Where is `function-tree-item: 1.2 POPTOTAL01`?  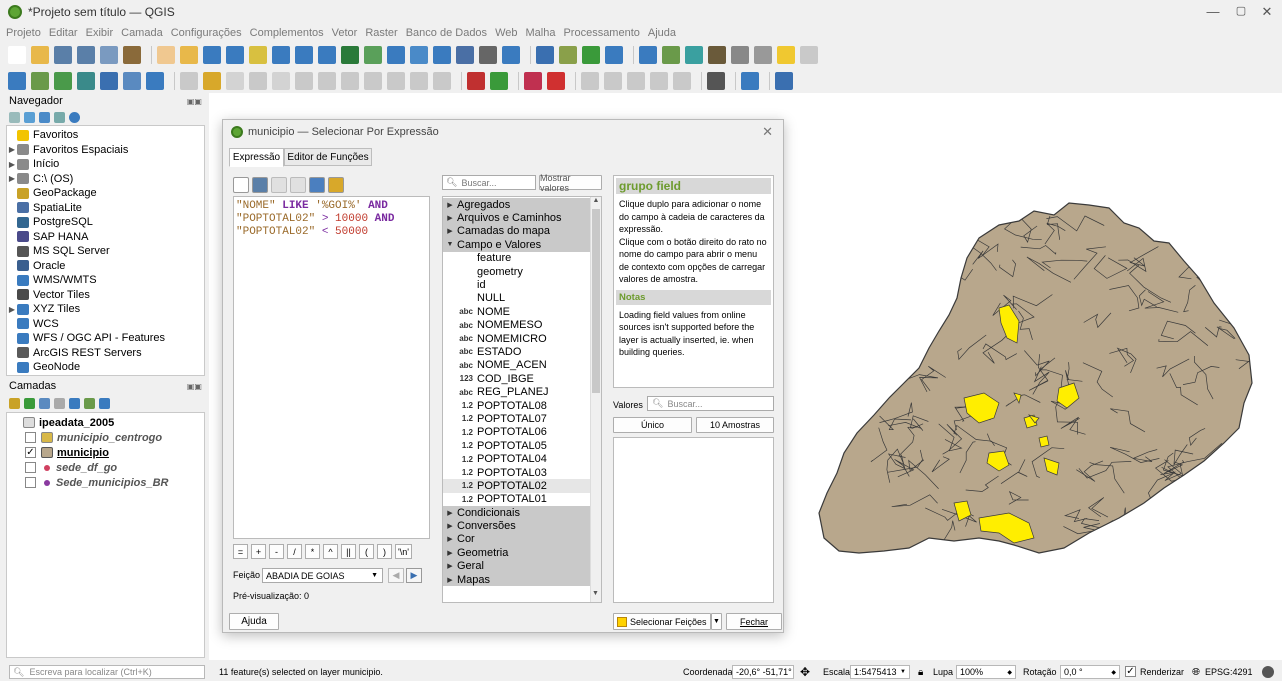 function-tree-item: 1.2 POPTOTAL01 is located at coordinates (517, 499).